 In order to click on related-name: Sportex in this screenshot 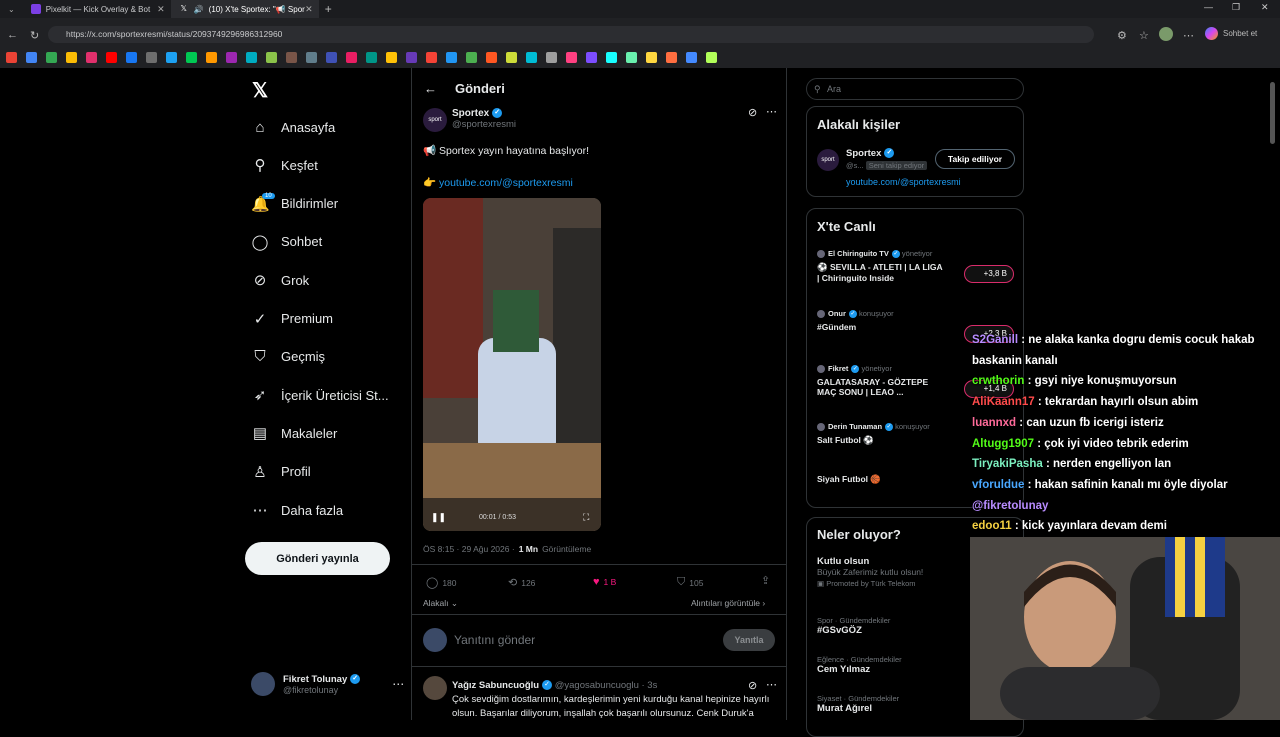, I will do `click(863, 153)`.